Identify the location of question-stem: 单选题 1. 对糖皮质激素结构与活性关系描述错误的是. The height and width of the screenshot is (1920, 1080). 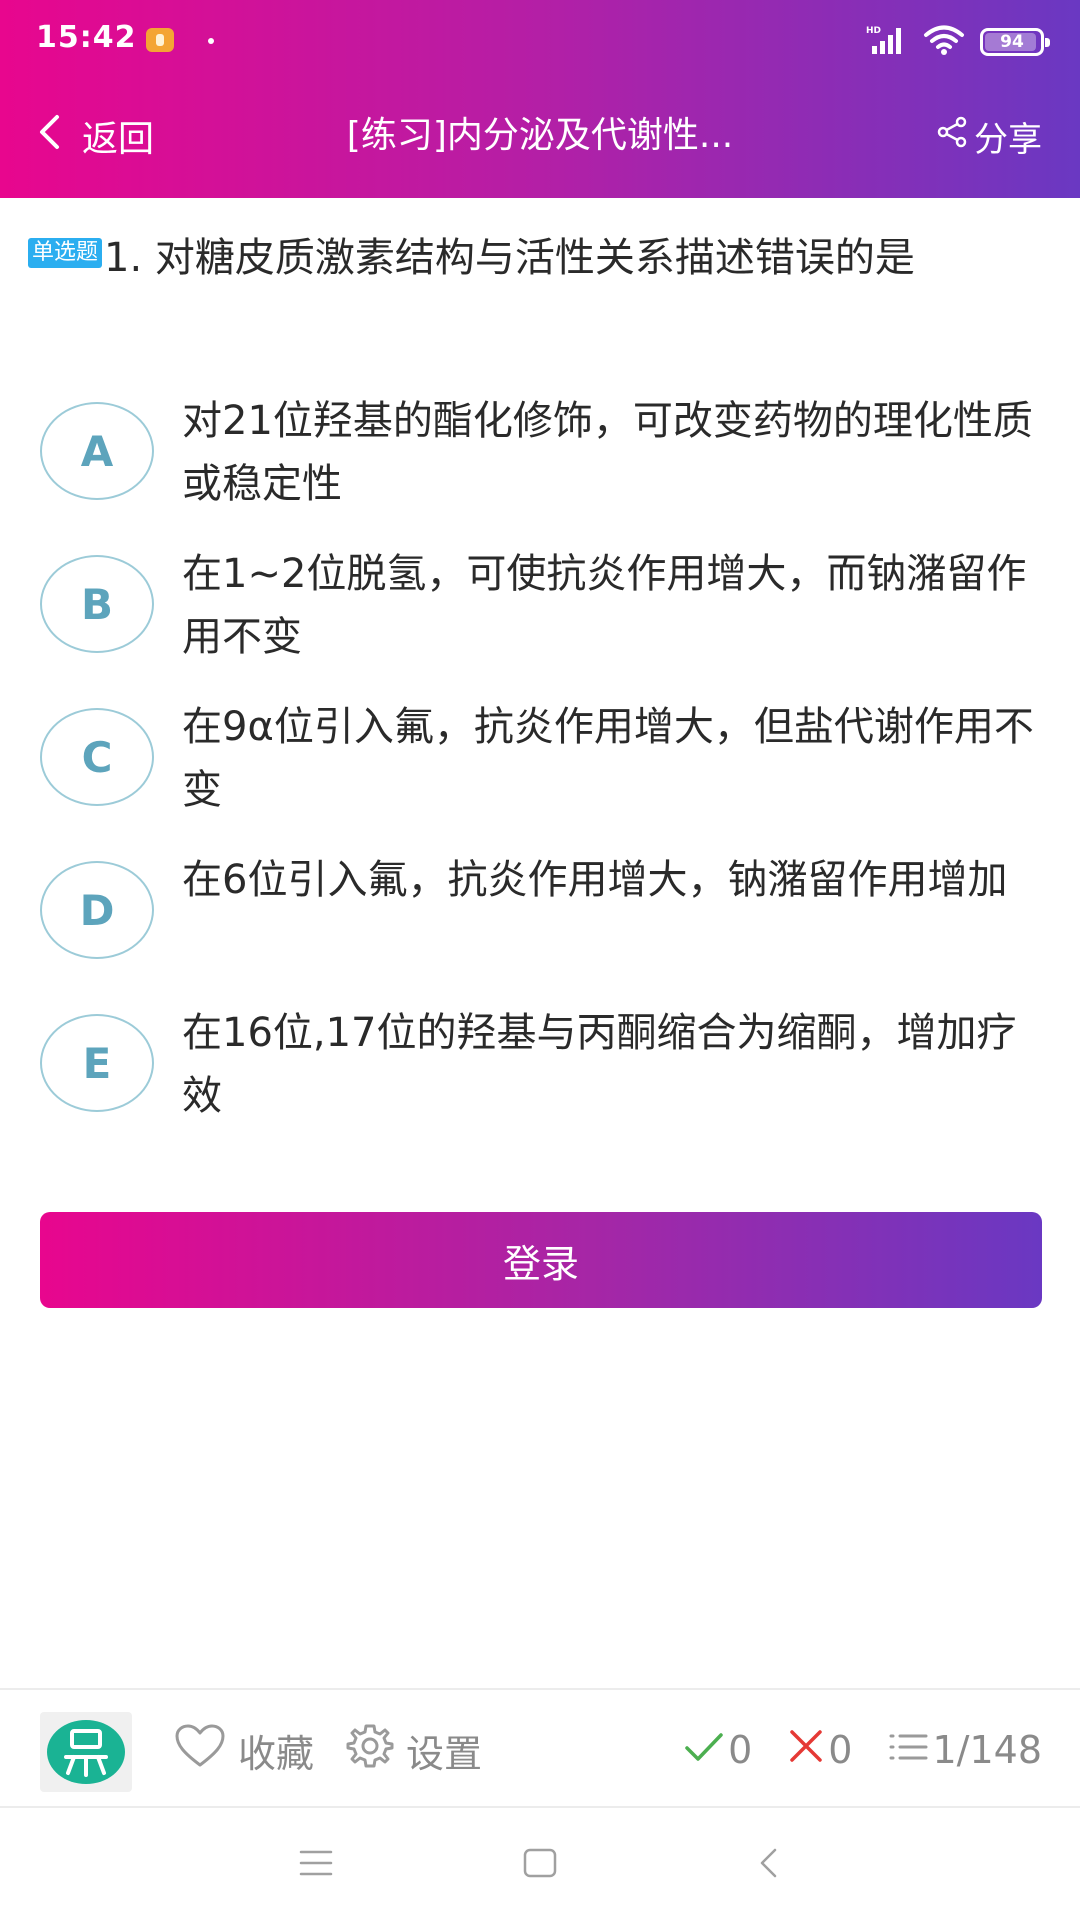
(528, 258).